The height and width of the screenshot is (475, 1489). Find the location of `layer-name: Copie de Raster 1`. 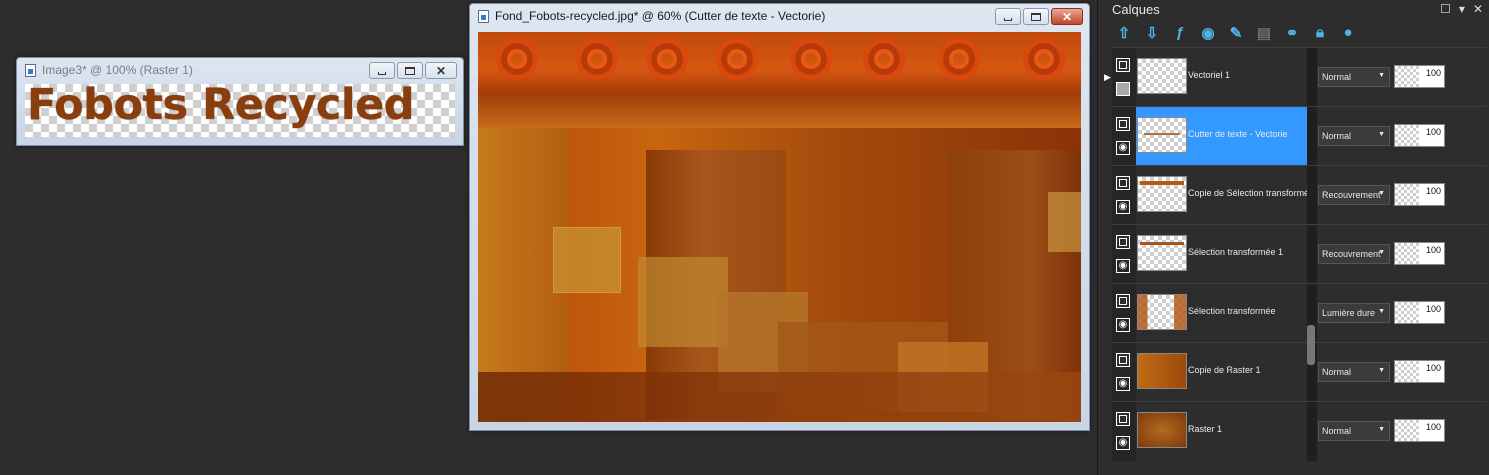

layer-name: Copie de Raster 1 is located at coordinates (1224, 370).